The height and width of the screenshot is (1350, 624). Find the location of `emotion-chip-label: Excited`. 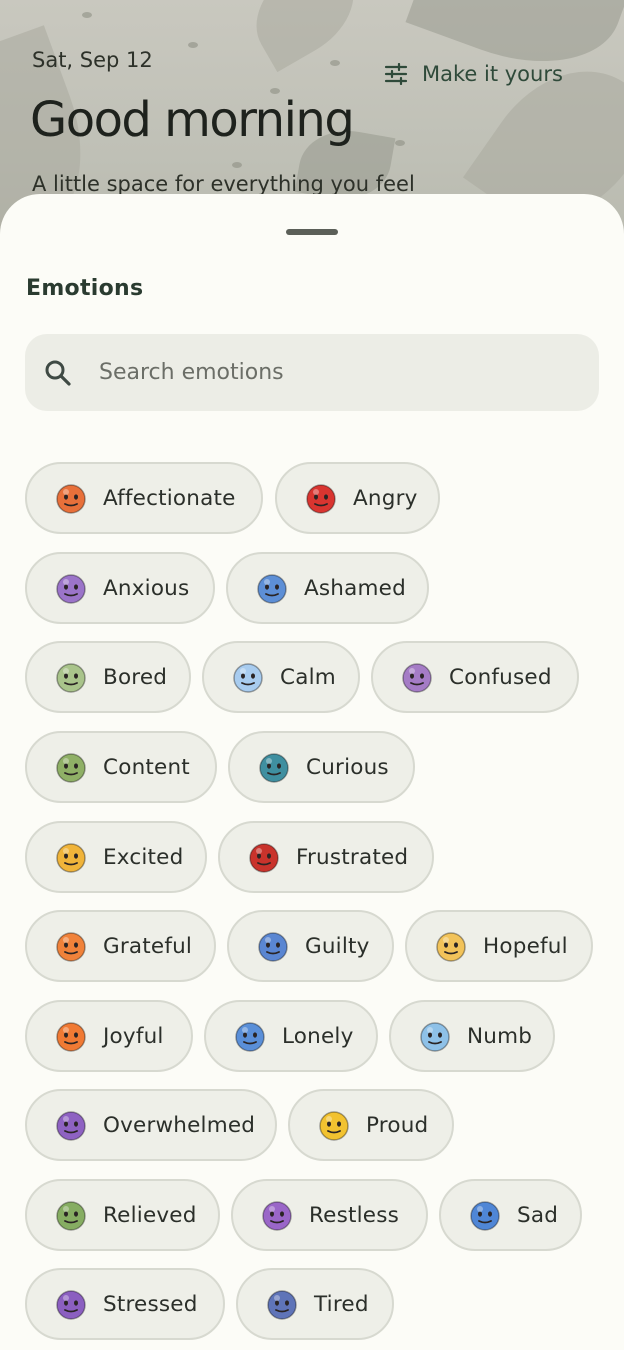

emotion-chip-label: Excited is located at coordinates (143, 857).